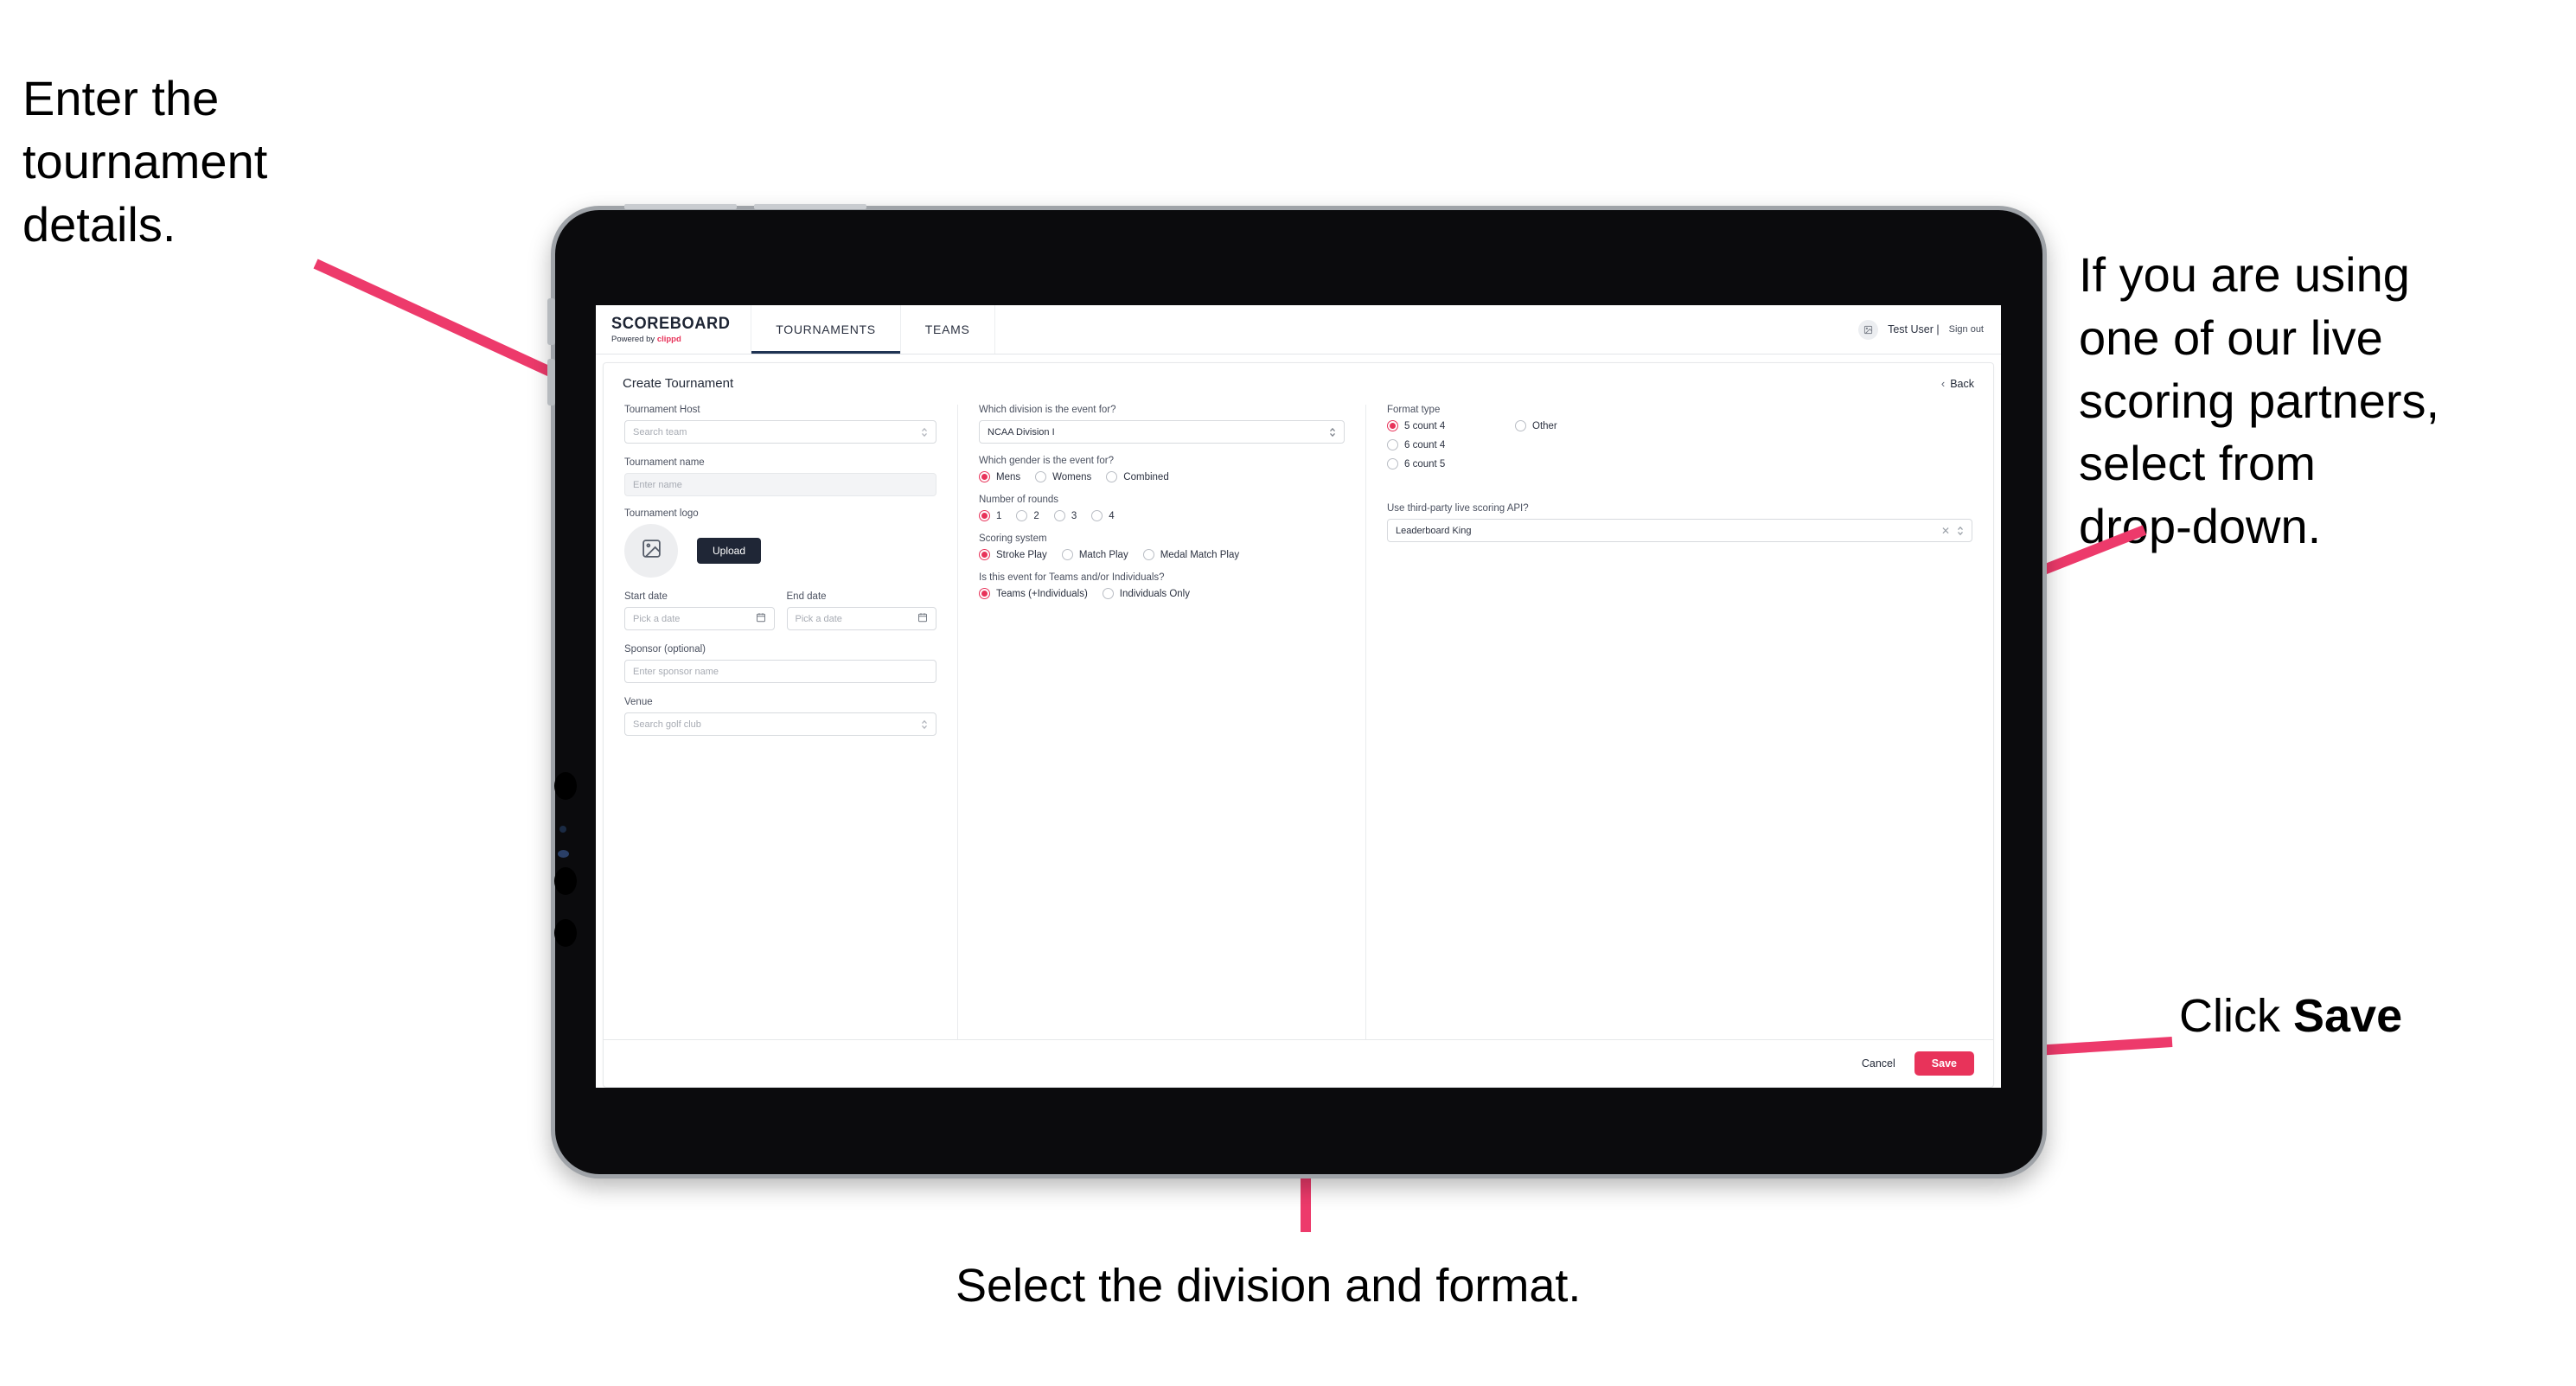 Image resolution: width=2576 pixels, height=1386 pixels. What do you see at coordinates (990, 515) in the screenshot?
I see `rounds-option-1: 1` at bounding box center [990, 515].